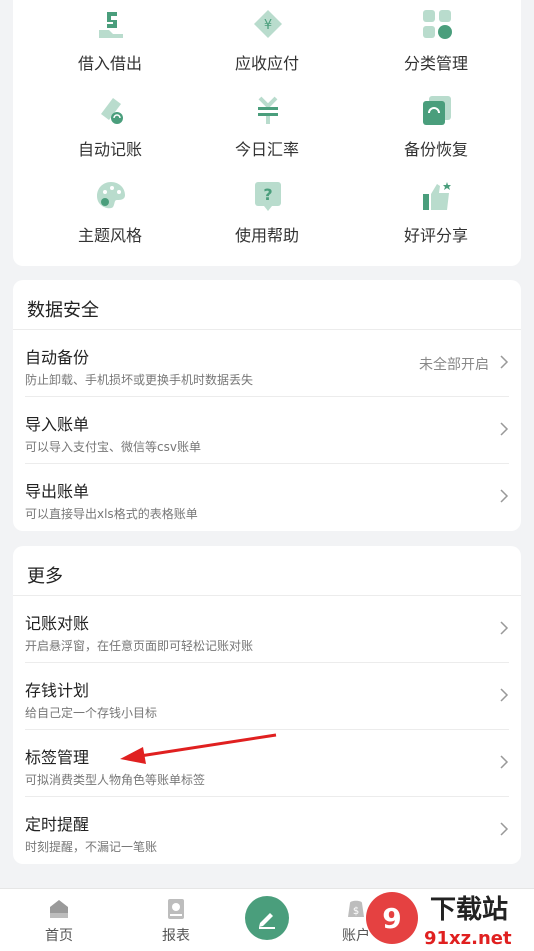  I want to click on watermark-url: 91xz.net, so click(468, 938).